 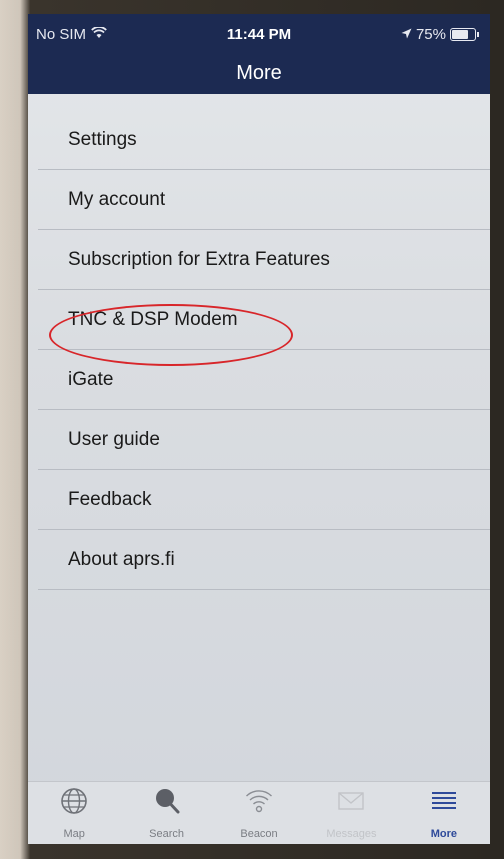 I want to click on location-arrow-icon, so click(x=406, y=34).